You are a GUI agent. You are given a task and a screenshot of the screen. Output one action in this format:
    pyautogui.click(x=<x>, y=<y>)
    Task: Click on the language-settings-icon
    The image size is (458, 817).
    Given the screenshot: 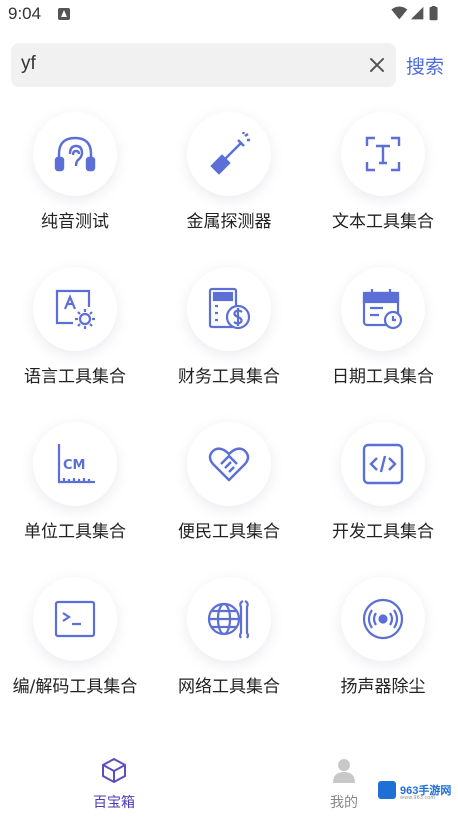 What is the action you would take?
    pyautogui.click(x=75, y=309)
    